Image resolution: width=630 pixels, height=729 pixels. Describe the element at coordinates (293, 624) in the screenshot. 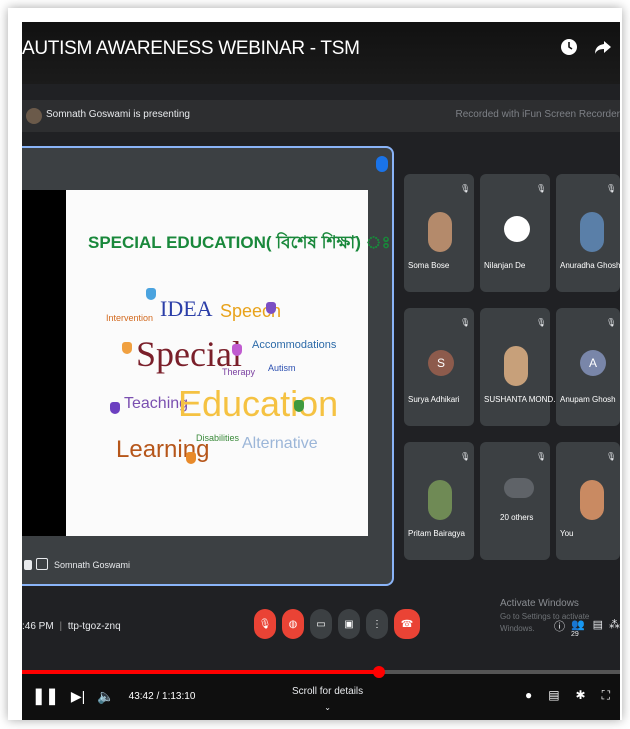

I see `camera-off-button: ◍` at that location.